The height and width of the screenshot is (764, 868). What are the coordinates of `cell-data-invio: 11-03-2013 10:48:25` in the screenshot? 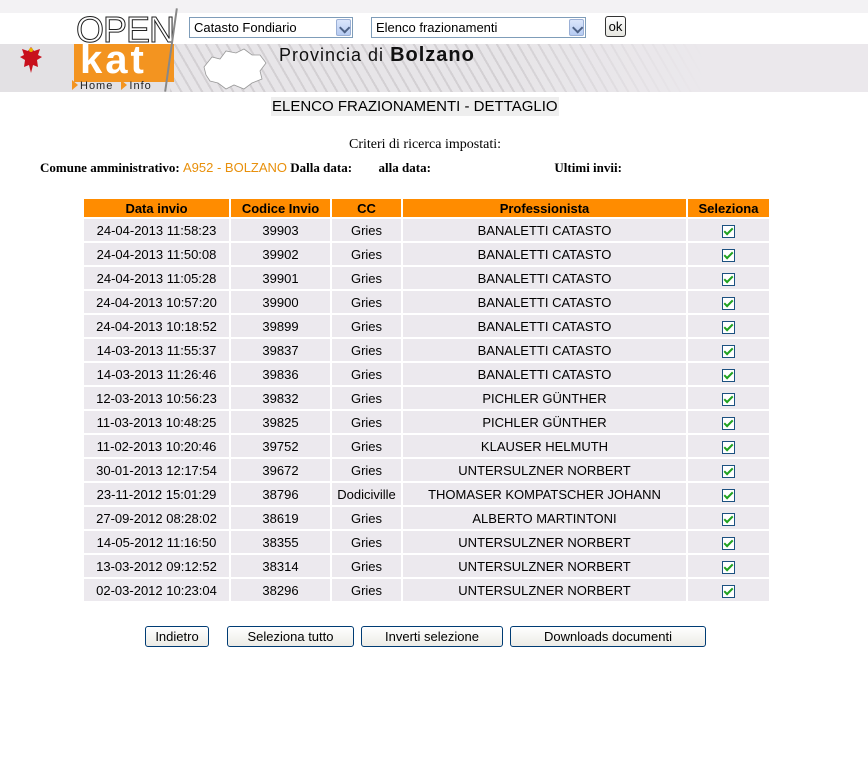 It's located at (156, 421).